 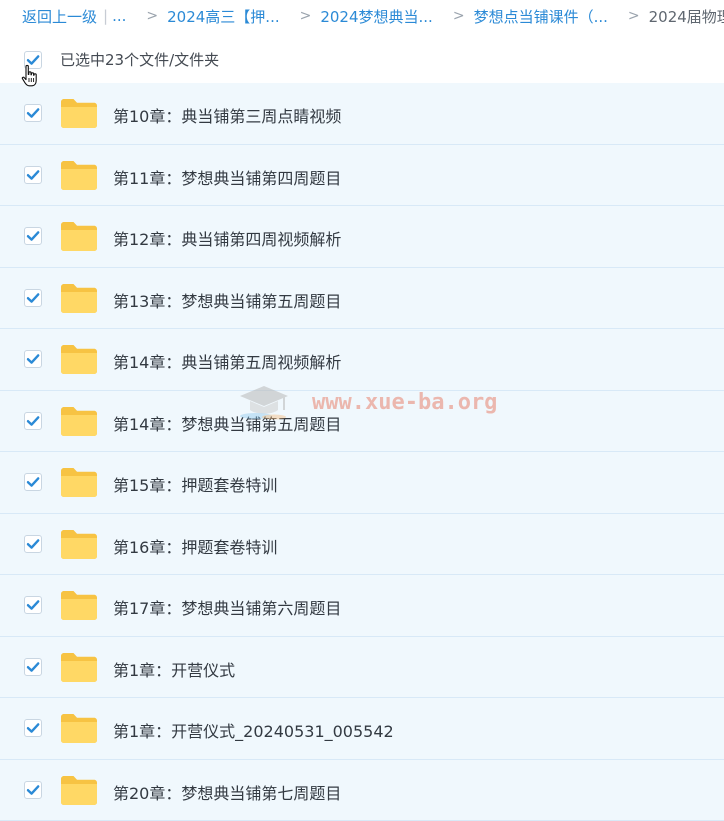 What do you see at coordinates (139, 59) in the screenshot?
I see `selection-count-label: 已选中23个文件/文件夹` at bounding box center [139, 59].